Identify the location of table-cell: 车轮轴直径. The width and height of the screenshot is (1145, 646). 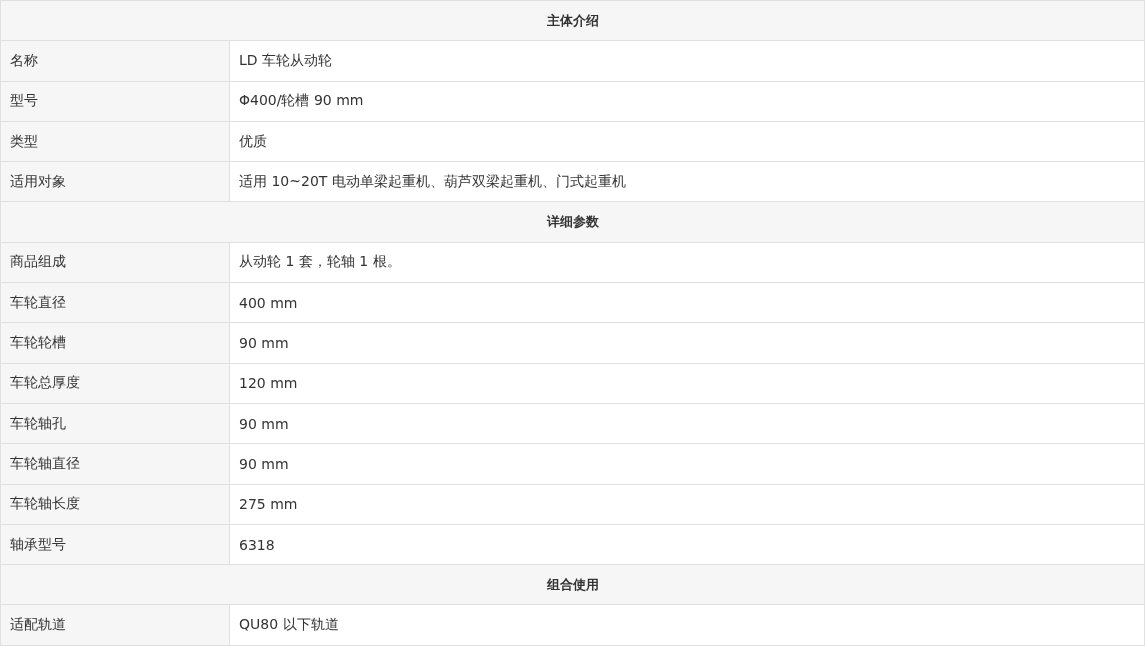
(115, 464).